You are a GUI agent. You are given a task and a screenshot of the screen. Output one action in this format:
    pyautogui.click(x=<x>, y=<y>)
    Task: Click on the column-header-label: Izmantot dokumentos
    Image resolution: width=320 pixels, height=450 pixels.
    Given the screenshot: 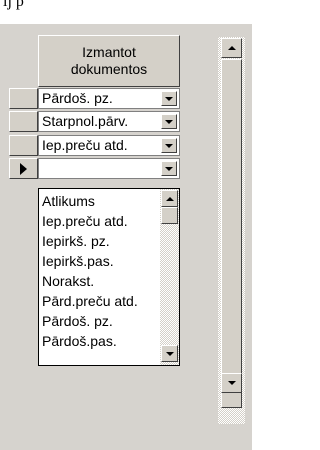 What is the action you would take?
    pyautogui.click(x=109, y=60)
    